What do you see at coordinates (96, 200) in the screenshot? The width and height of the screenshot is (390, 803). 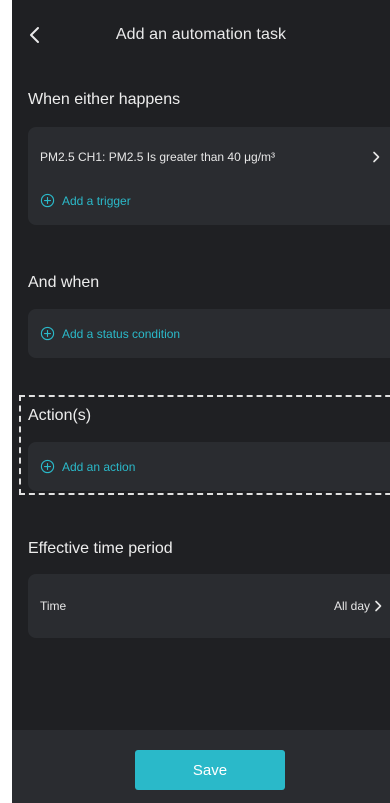 I see `add-trigger-label: Add a trigger` at bounding box center [96, 200].